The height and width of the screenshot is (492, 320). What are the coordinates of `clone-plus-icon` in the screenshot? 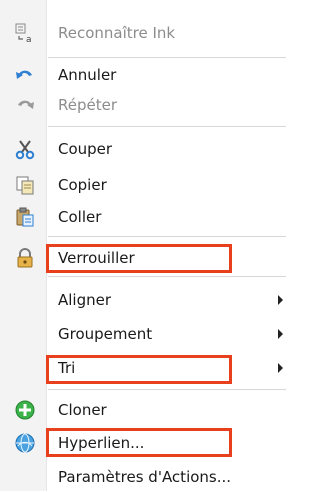 It's located at (25, 410).